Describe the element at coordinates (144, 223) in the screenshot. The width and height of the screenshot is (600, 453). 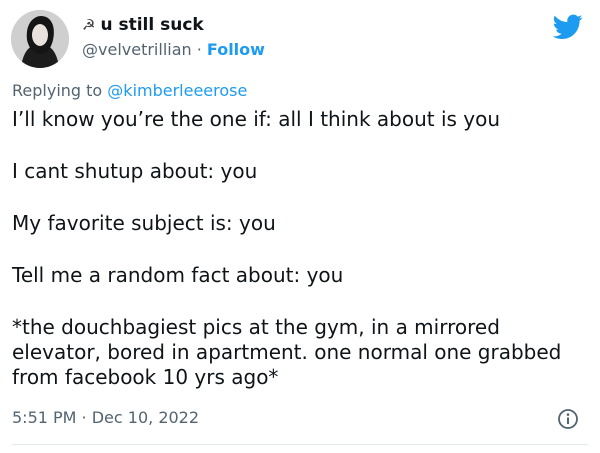
I see `tweet-line: My favorite subject is: you` at that location.